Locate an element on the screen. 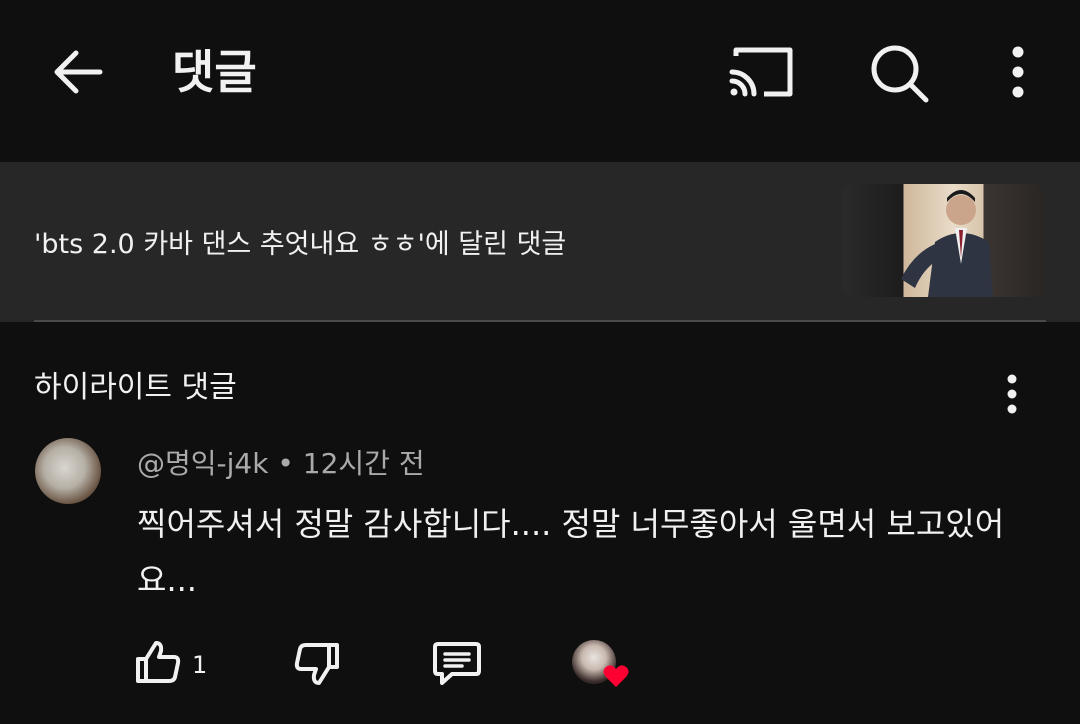  thumbs-up-icon is located at coordinates (158, 662).